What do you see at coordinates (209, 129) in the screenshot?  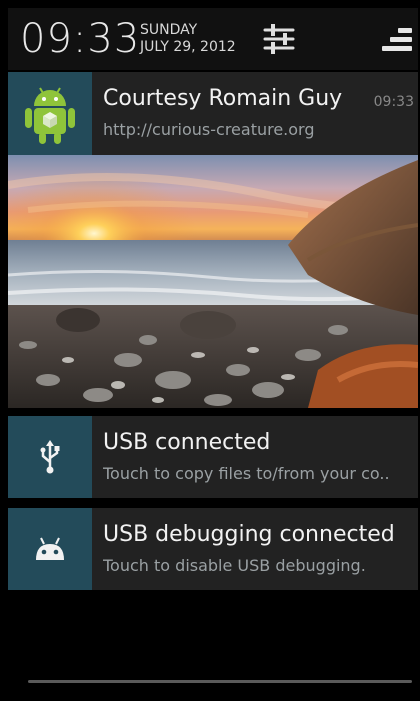 I see `notification-subtitle: http://curious-creature.org` at bounding box center [209, 129].